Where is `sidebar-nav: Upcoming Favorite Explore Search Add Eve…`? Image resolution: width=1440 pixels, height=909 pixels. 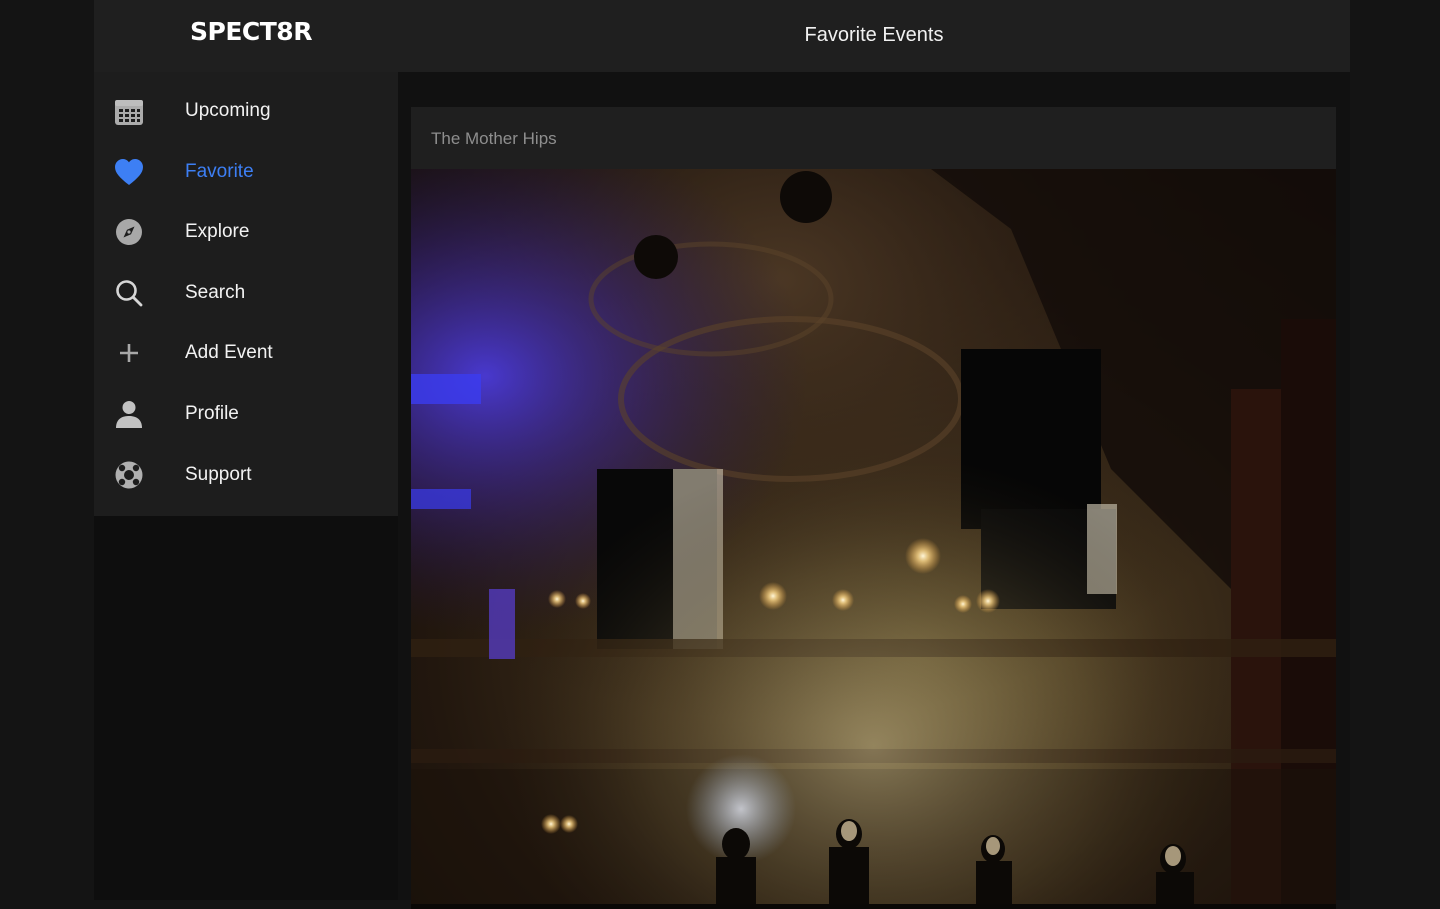
sidebar-nav: Upcoming Favorite Explore Search Add Eve… is located at coordinates (246, 294).